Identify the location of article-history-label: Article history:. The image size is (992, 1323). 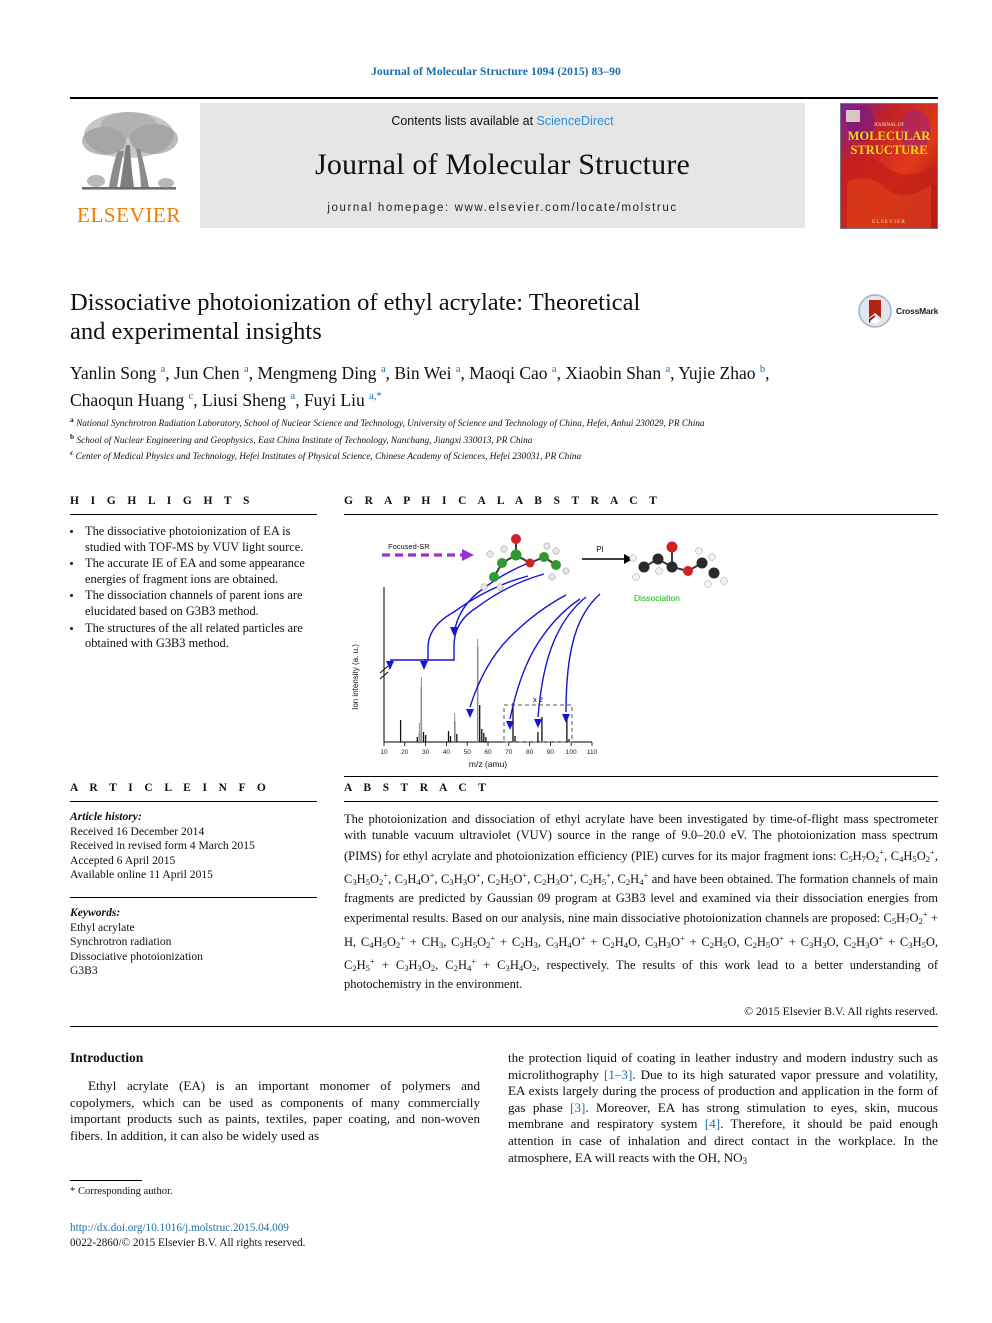
(106, 816).